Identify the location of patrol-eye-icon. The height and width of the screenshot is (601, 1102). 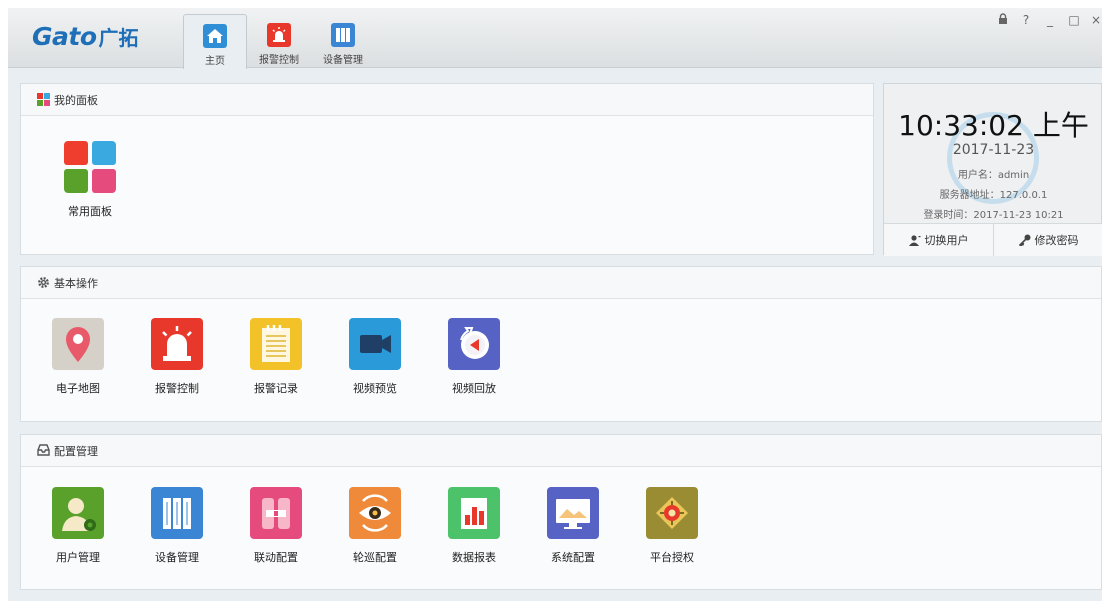
(375, 513).